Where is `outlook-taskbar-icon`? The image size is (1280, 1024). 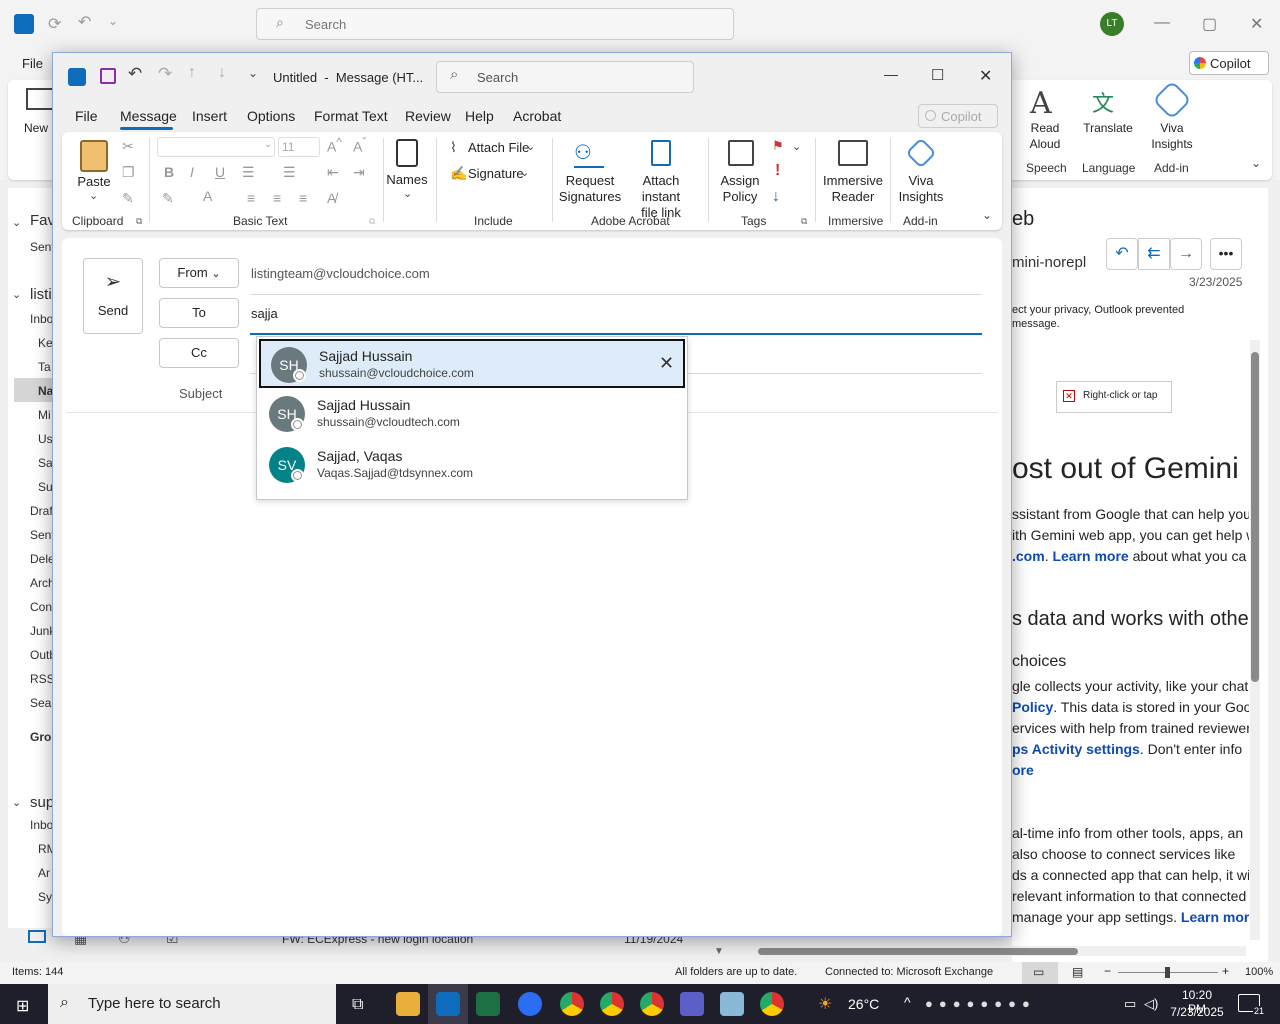
outlook-taskbar-icon is located at coordinates (448, 1004).